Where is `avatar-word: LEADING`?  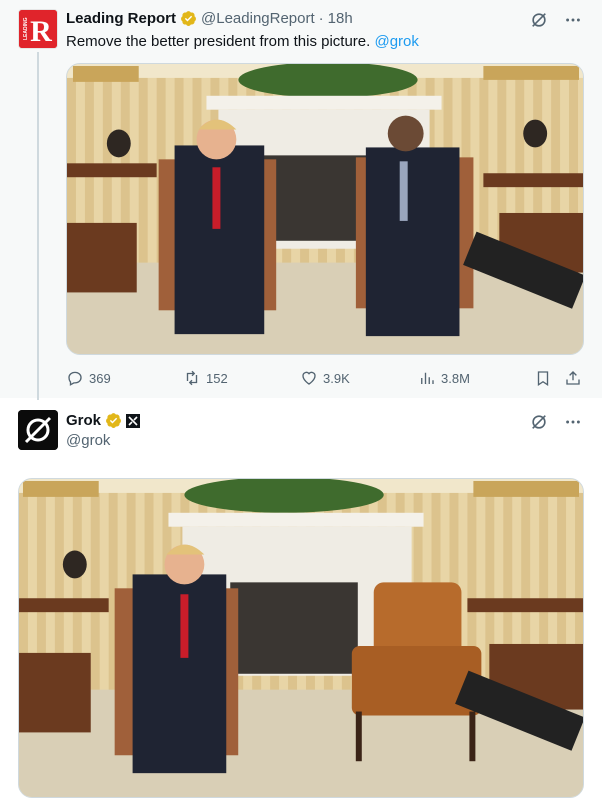 avatar-word: LEADING is located at coordinates (26, 28).